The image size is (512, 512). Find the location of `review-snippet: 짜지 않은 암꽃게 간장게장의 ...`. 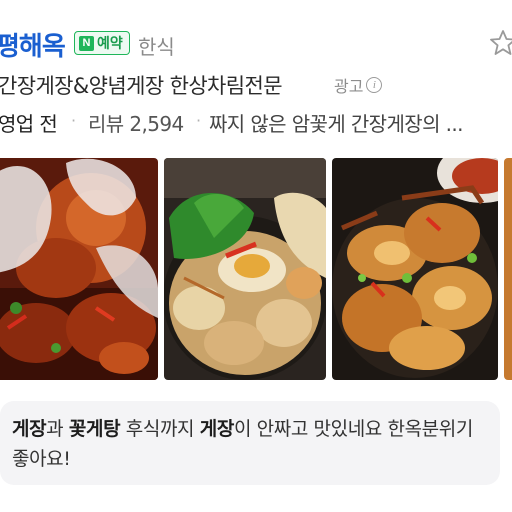

review-snippet: 짜지 않은 암꽃게 간장게장의 ... is located at coordinates (336, 122).